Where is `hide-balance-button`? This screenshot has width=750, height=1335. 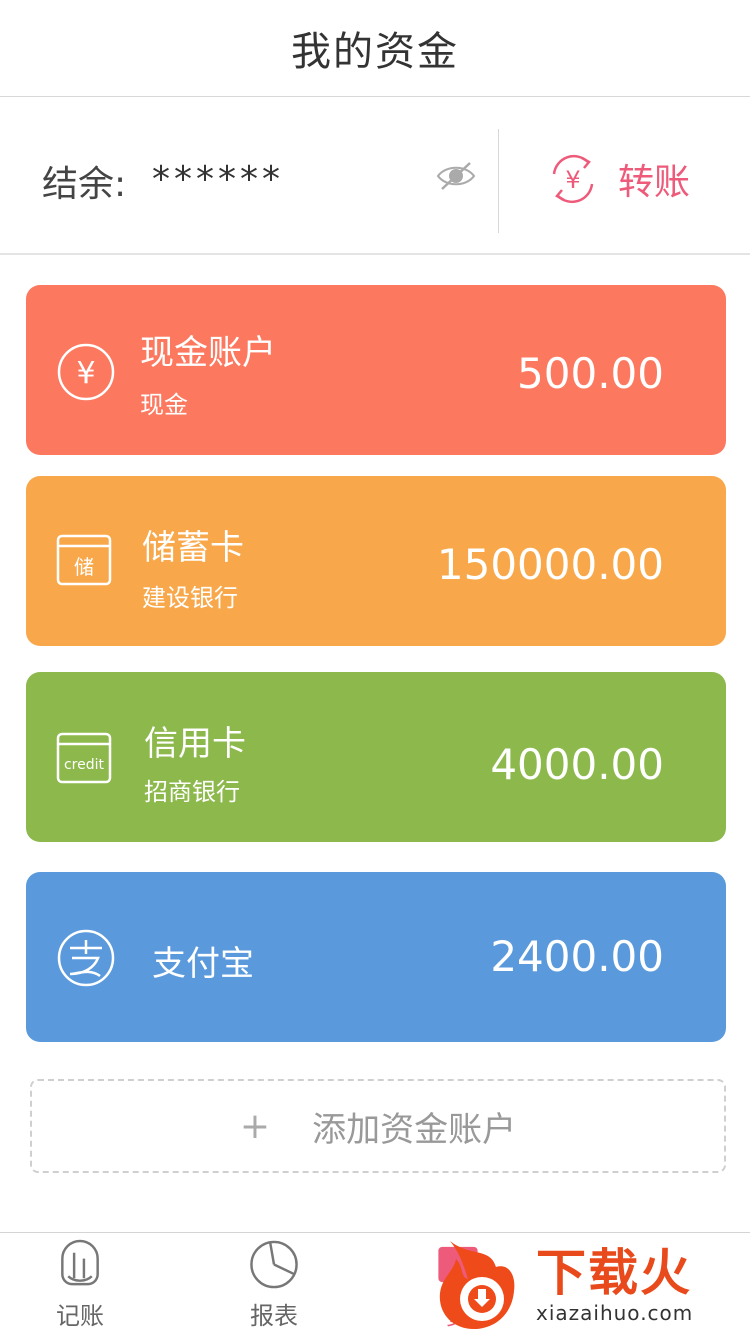
hide-balance-button is located at coordinates (456, 176).